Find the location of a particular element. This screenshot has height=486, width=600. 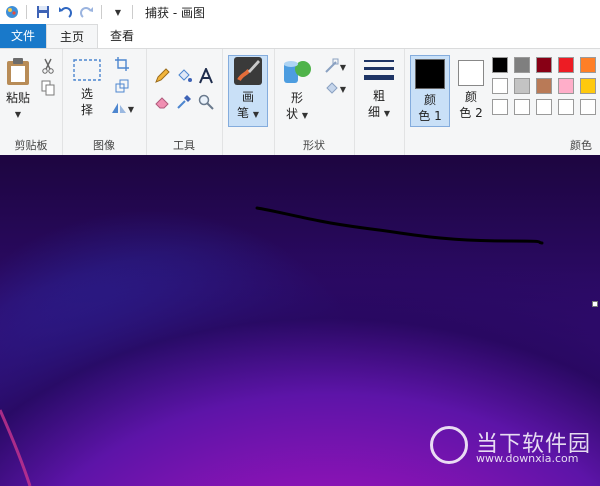

fill-shape-icon is located at coordinates (332, 89).